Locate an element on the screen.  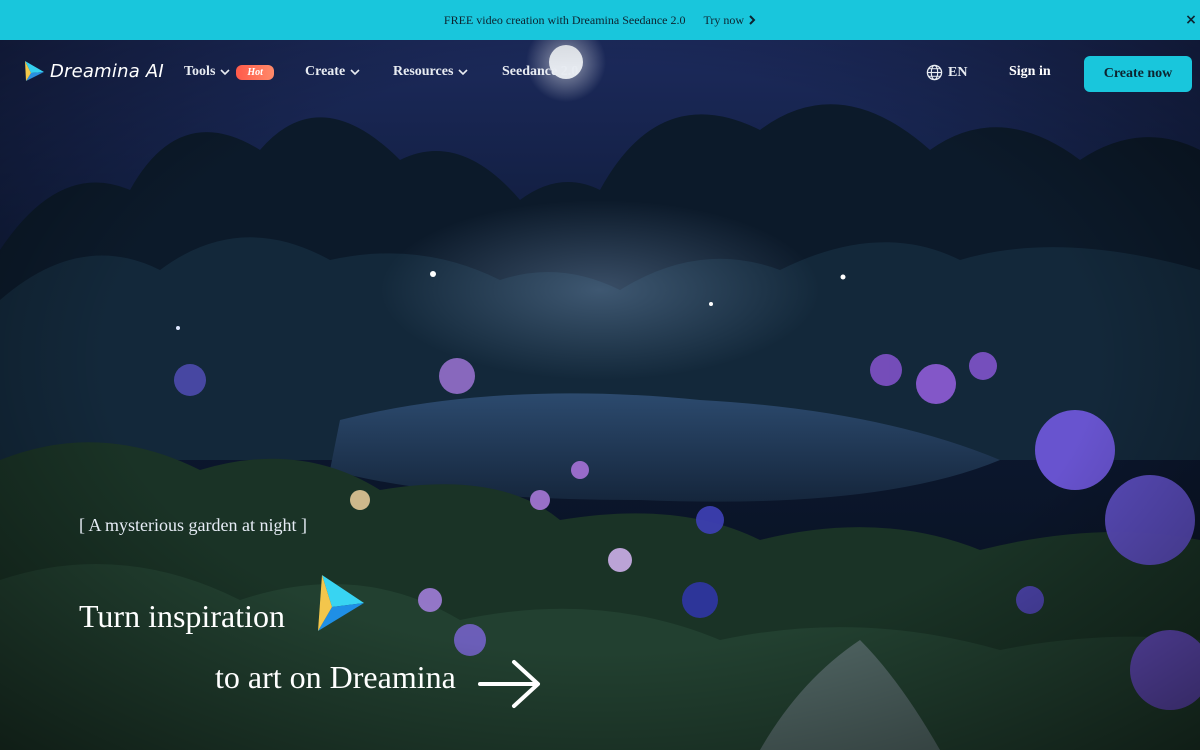
dreamina-spark-icon is located at coordinates (341, 603).